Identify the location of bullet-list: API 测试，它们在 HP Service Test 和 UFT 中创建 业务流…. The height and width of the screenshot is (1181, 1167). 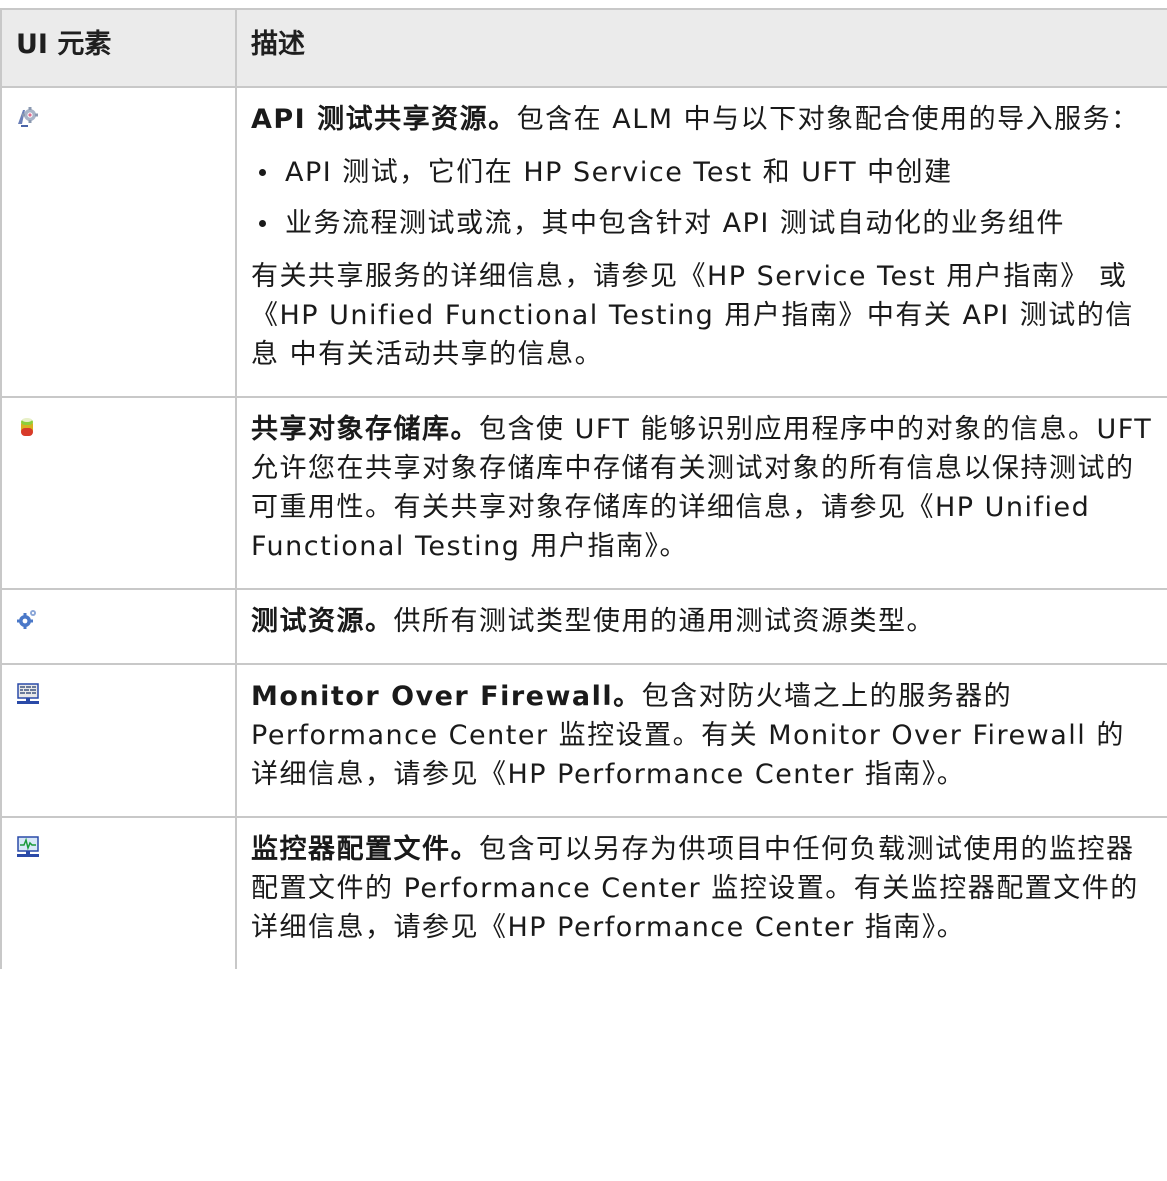
(702, 198).